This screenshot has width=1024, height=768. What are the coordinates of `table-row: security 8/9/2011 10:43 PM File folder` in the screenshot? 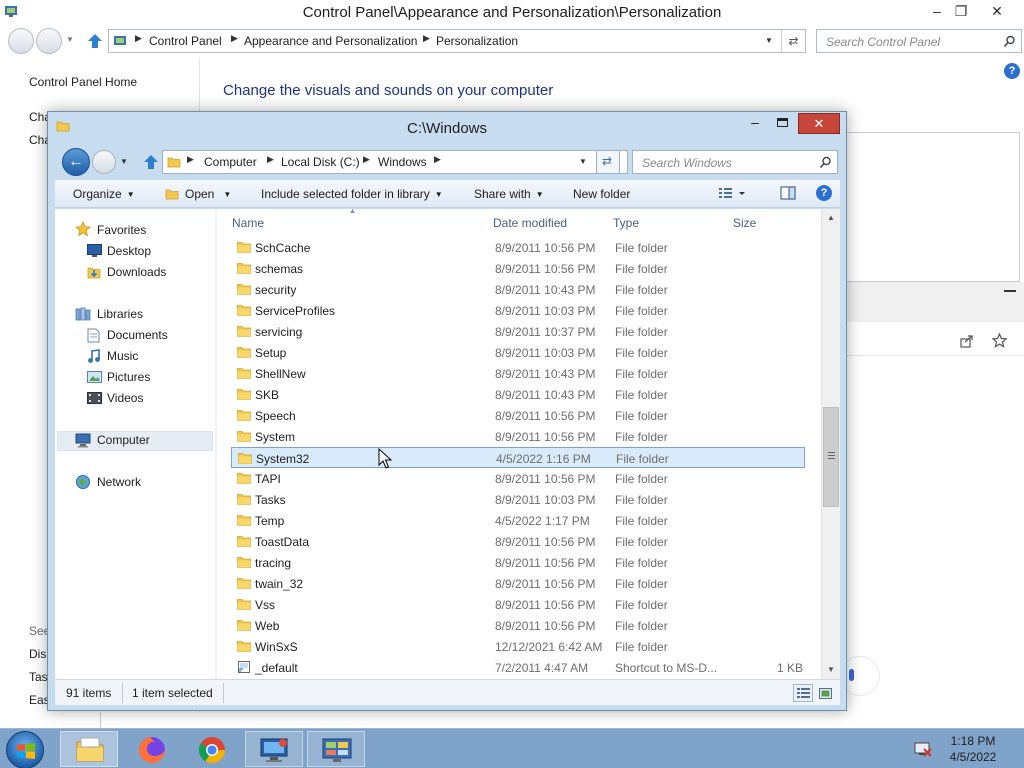 It's located at (518, 289).